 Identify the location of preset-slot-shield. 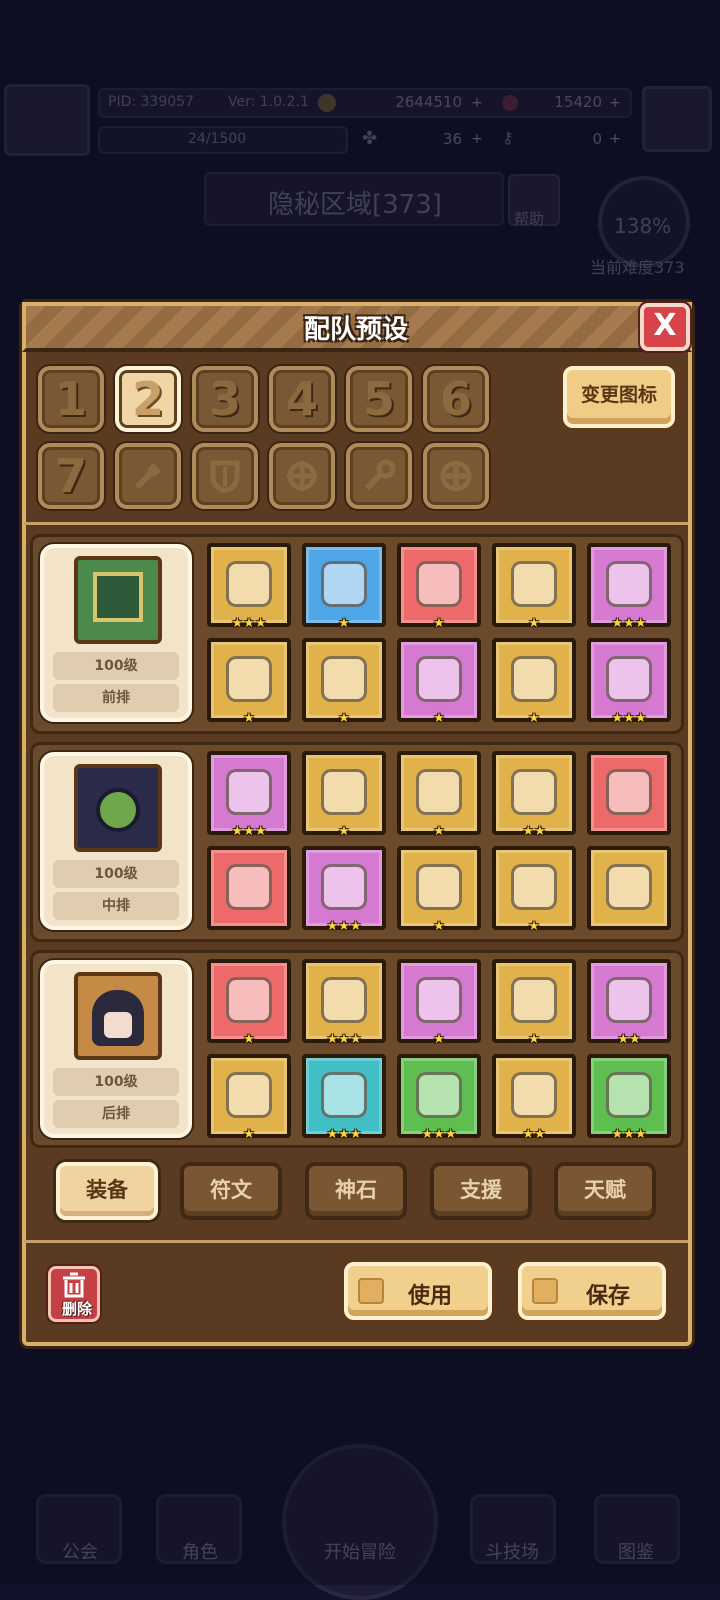
(225, 476).